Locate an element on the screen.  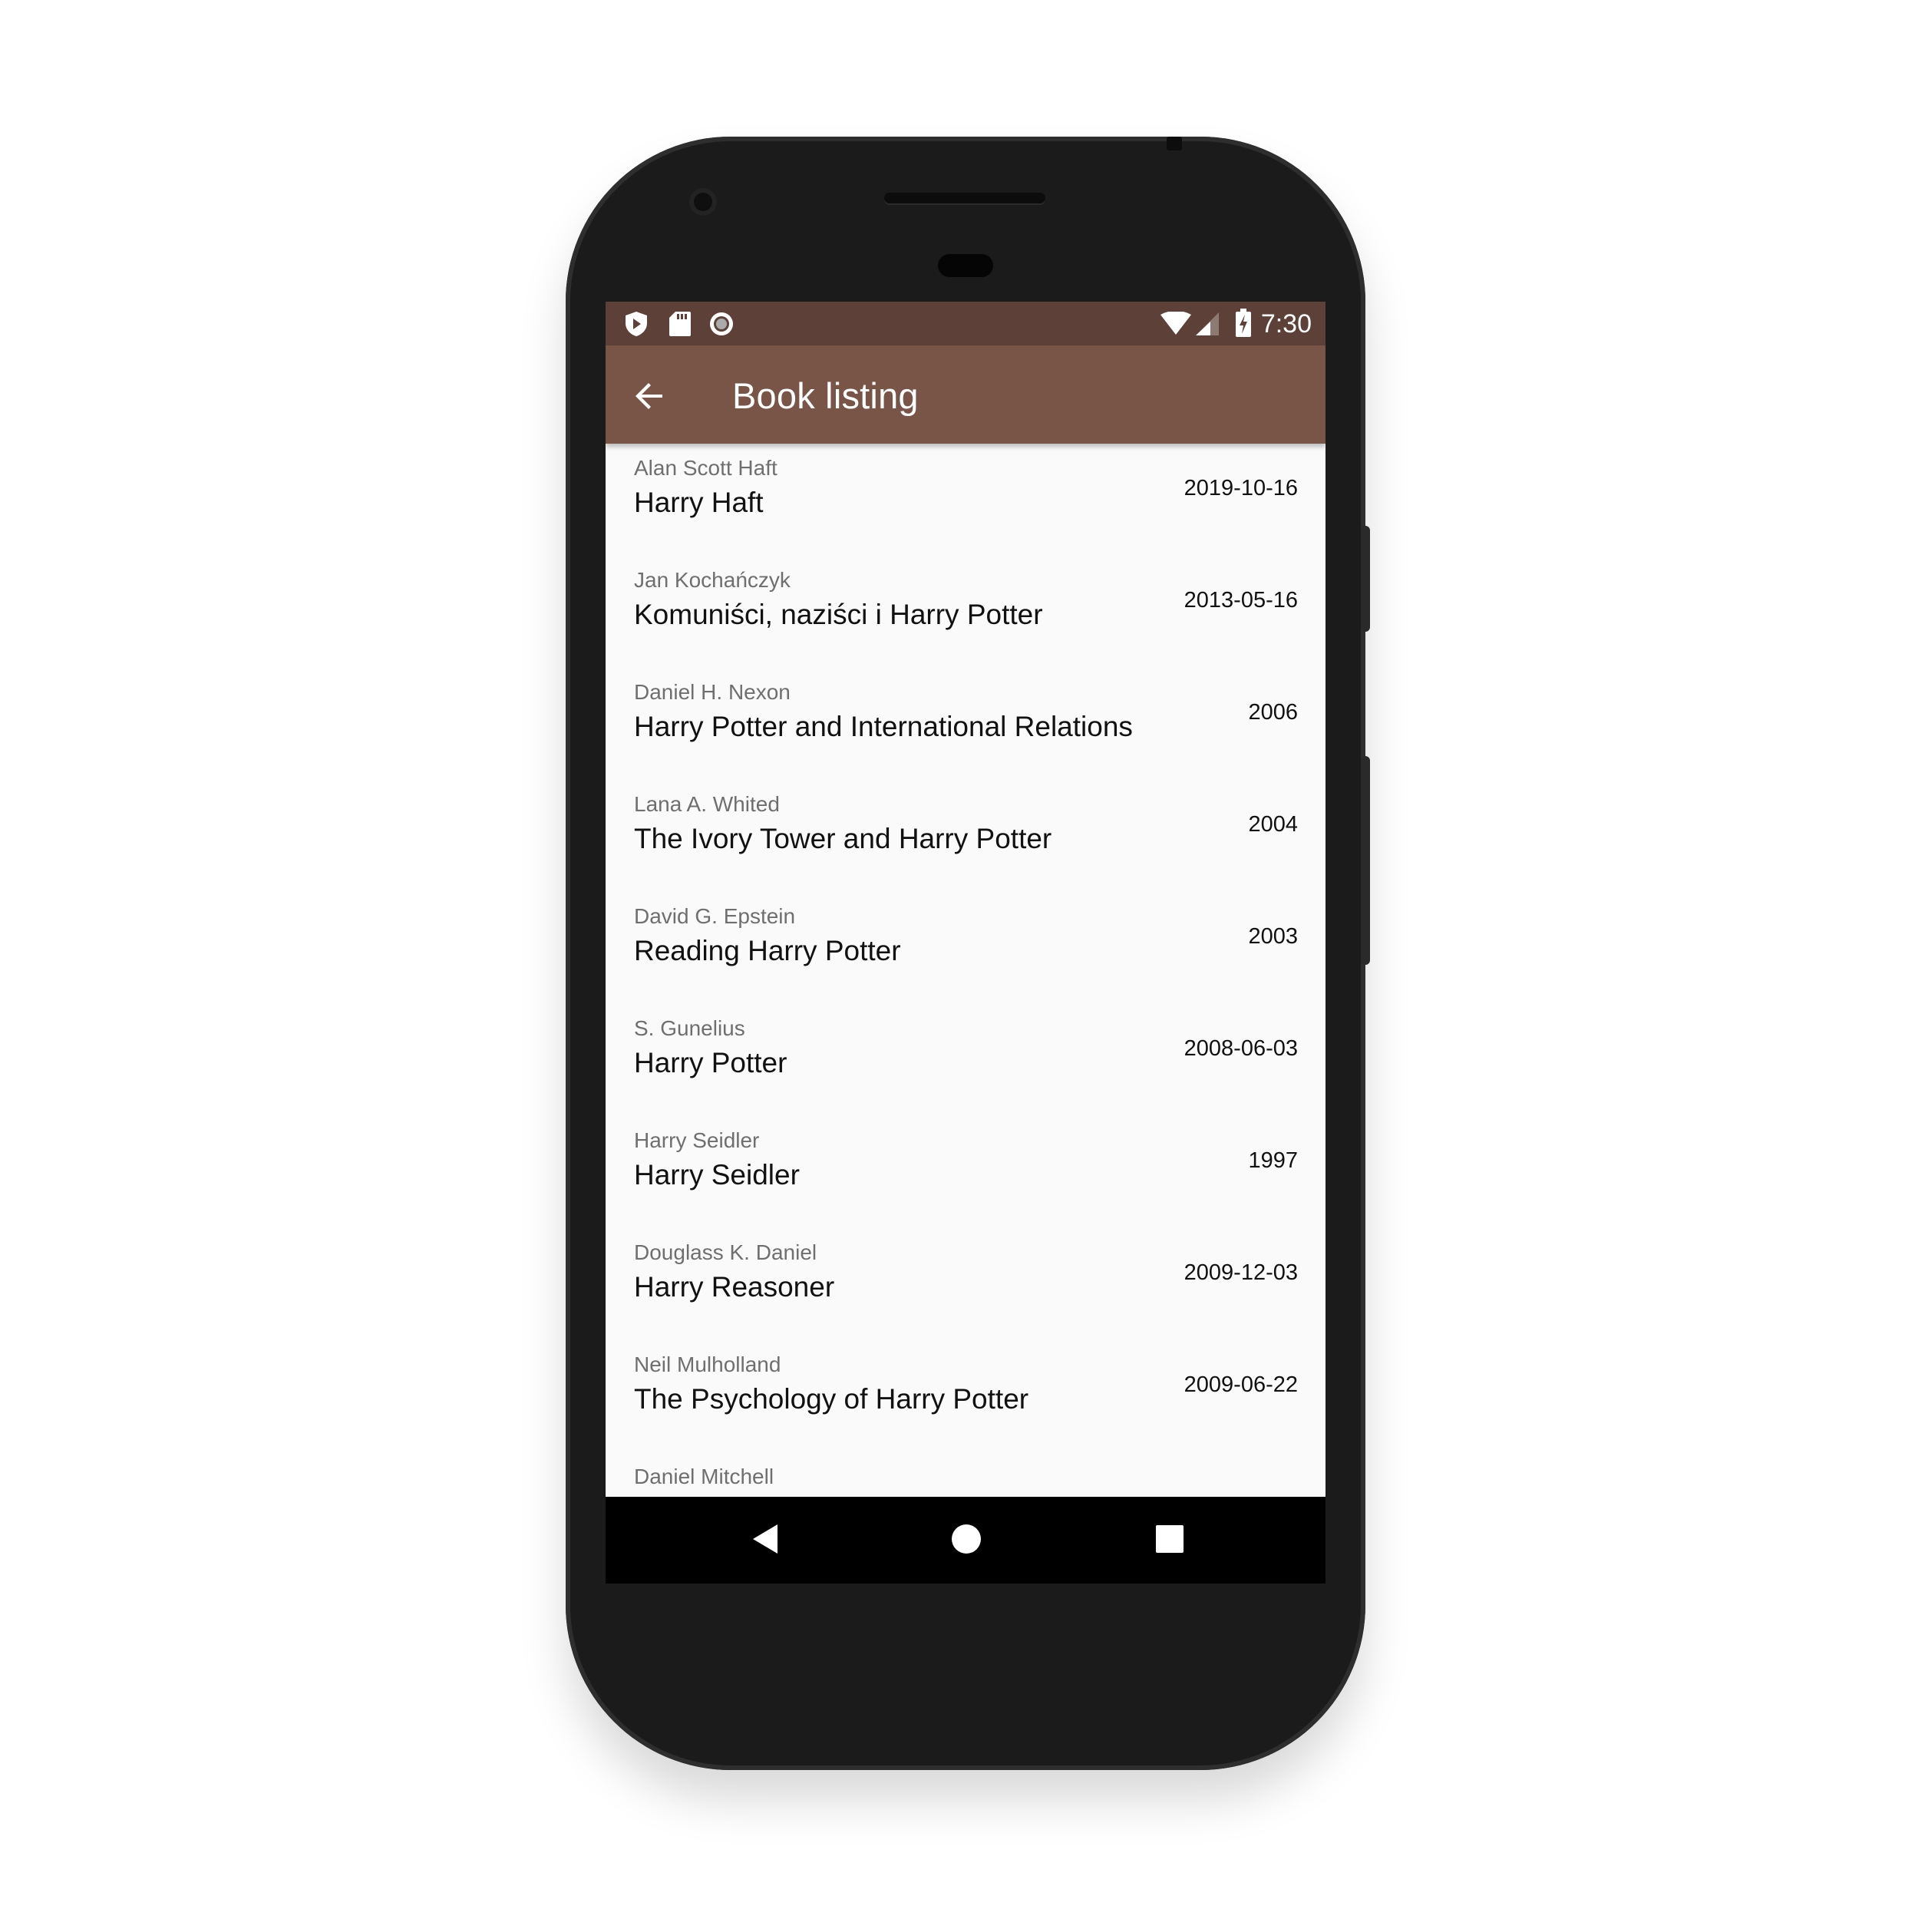
book-title: Harry Haft is located at coordinates (699, 502).